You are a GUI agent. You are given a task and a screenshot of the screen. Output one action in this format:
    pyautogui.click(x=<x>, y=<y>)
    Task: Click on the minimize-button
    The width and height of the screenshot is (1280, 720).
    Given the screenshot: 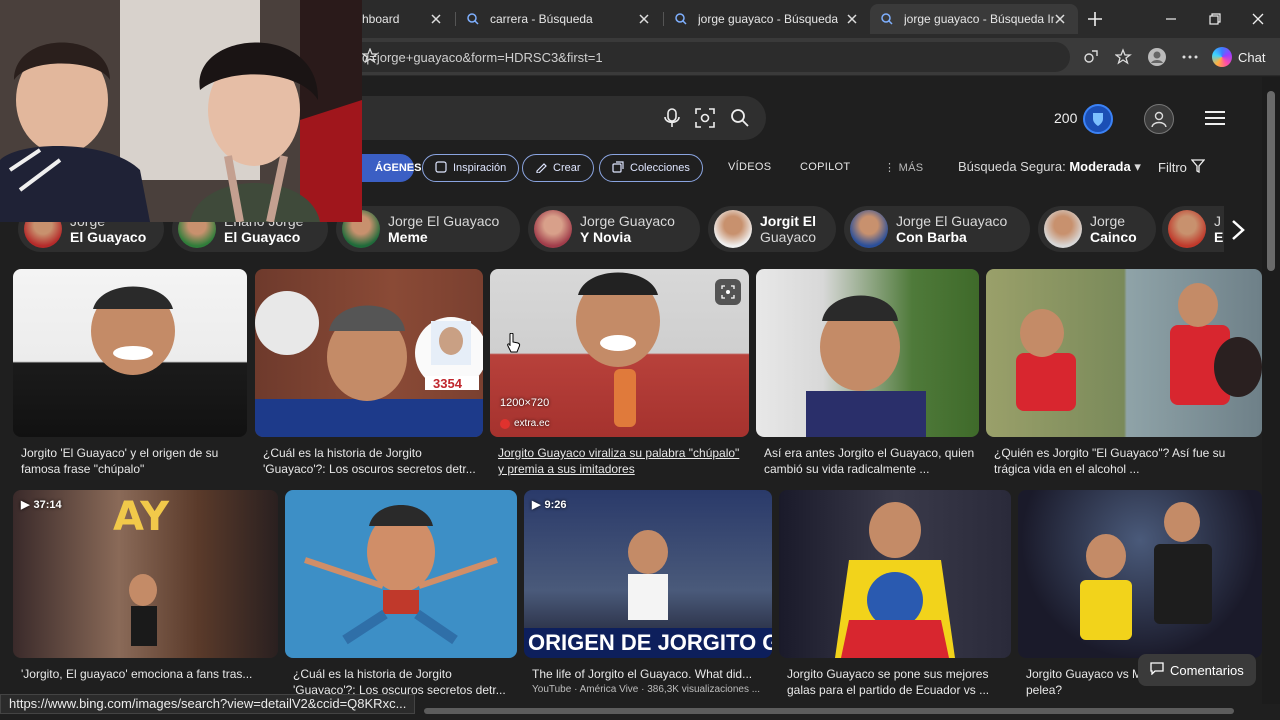 What is the action you would take?
    pyautogui.click(x=1171, y=19)
    